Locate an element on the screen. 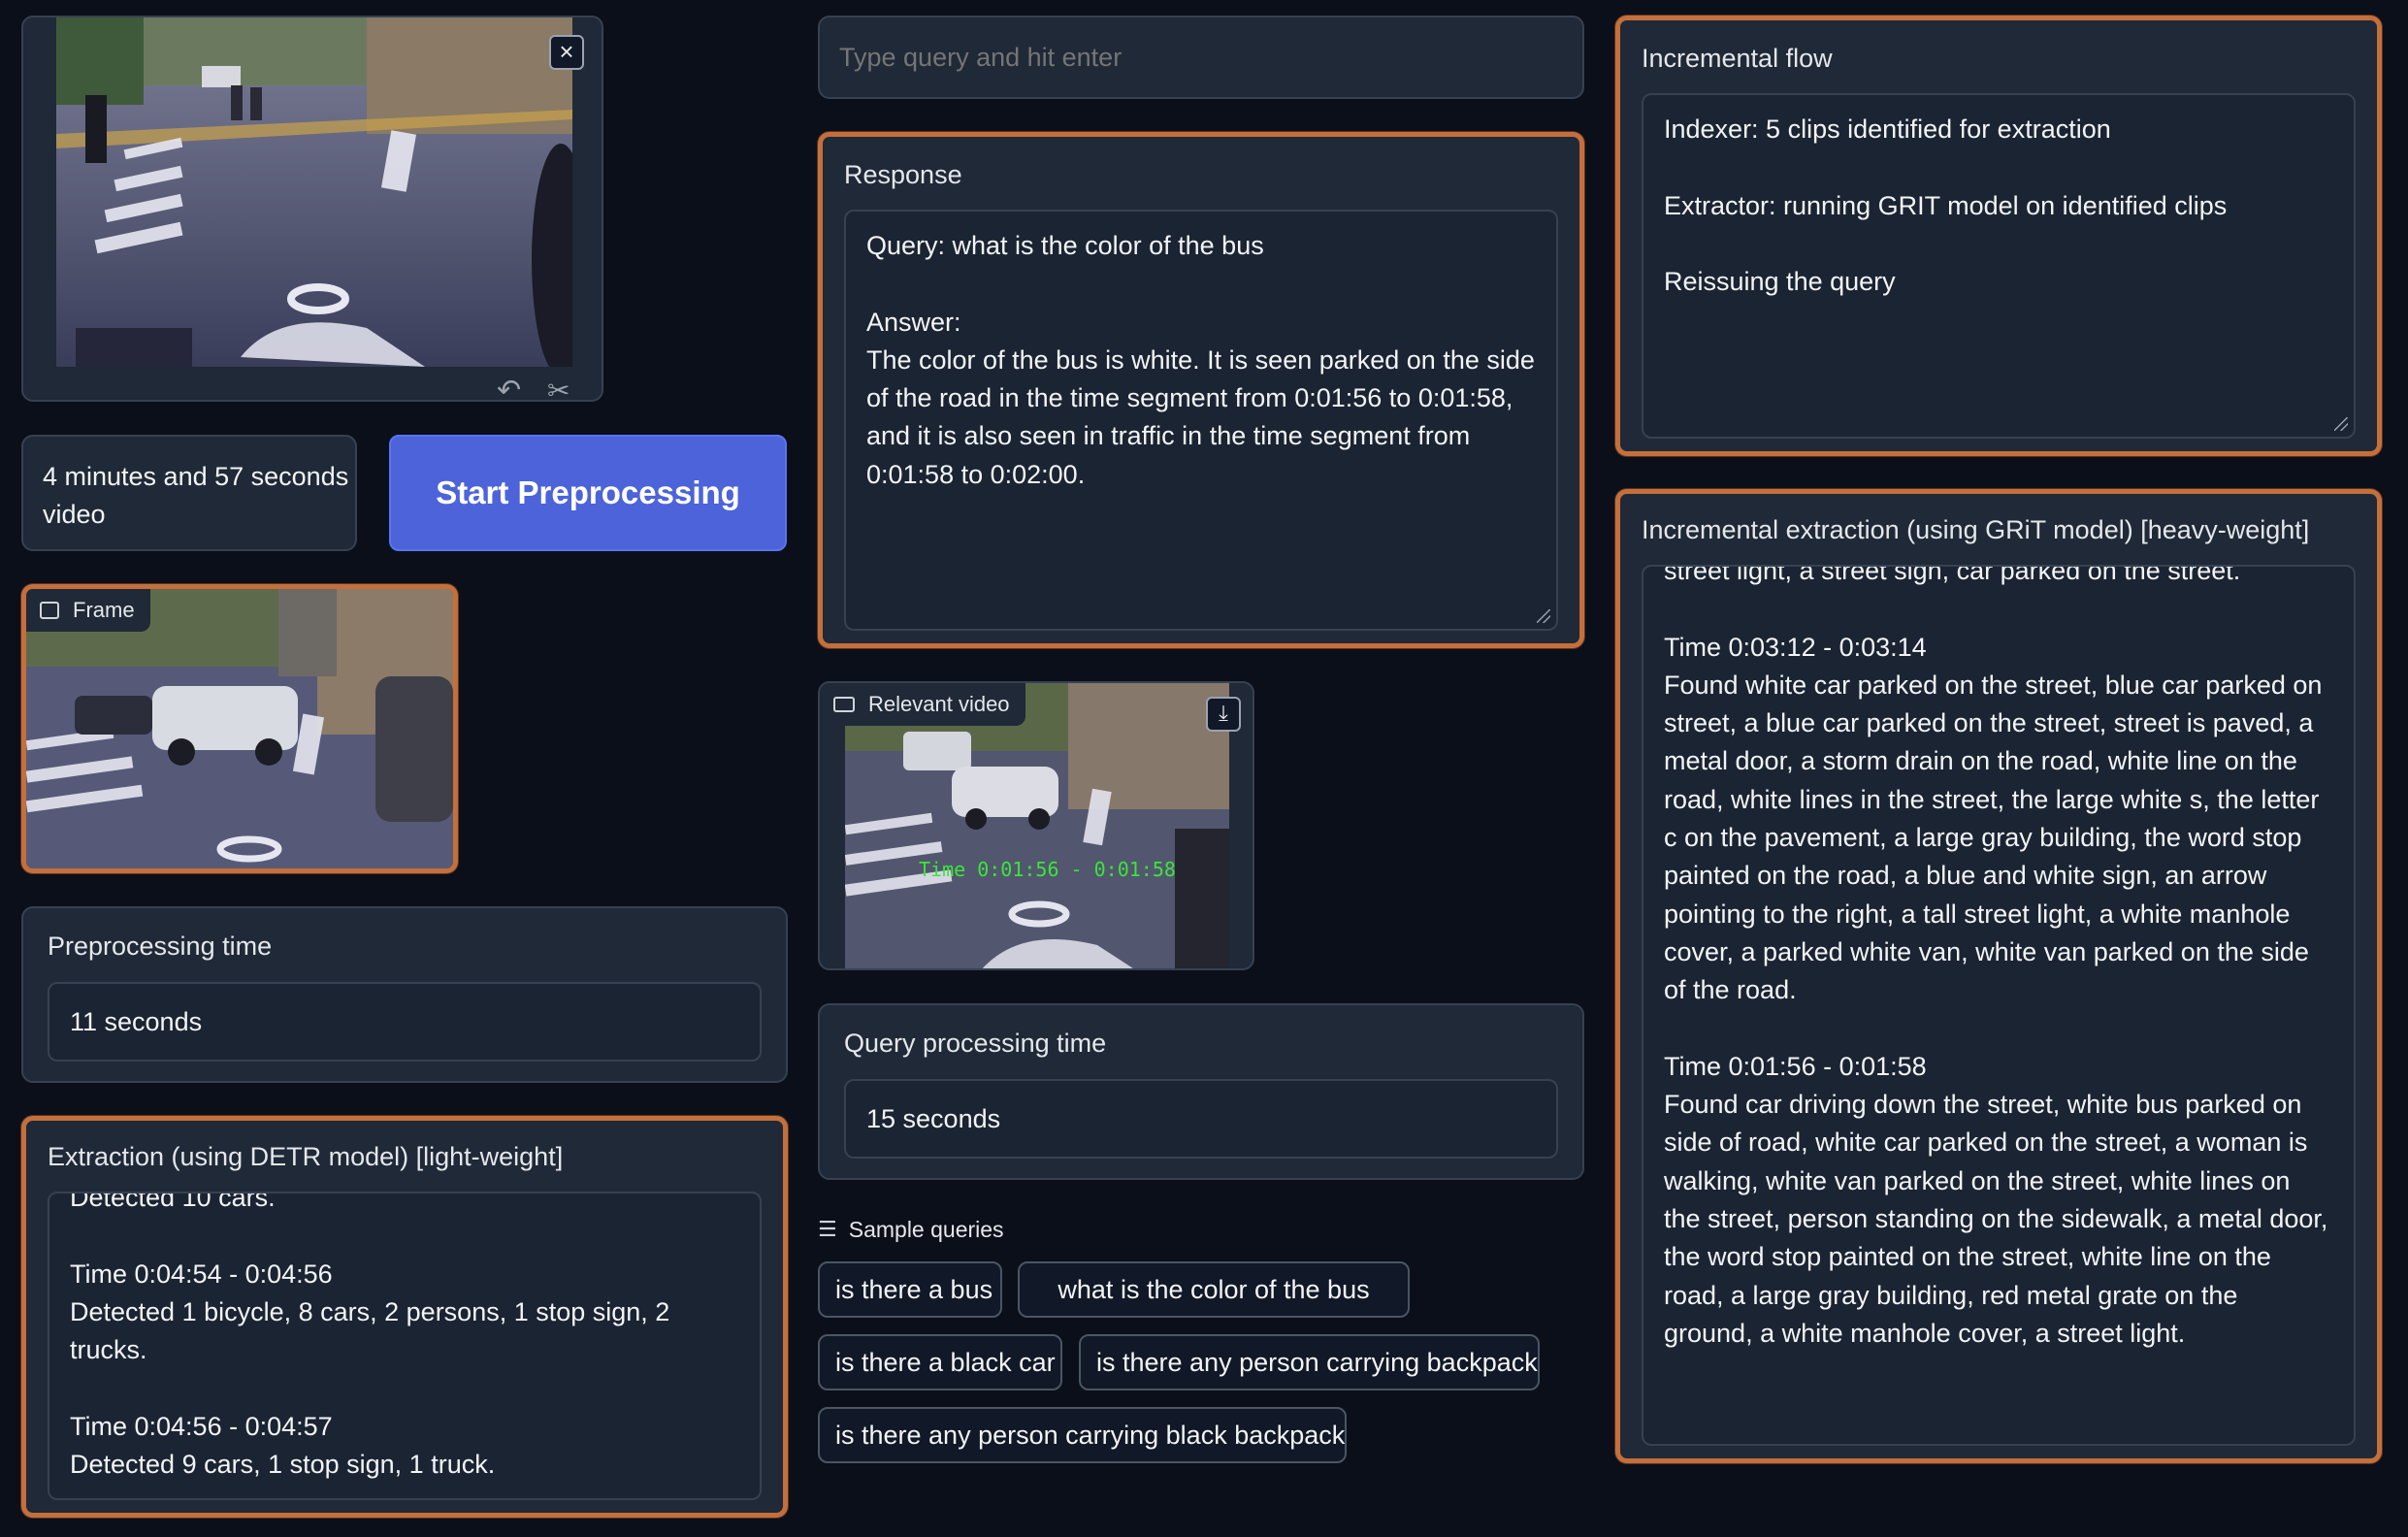 The width and height of the screenshot is (2408, 1537). query-input-panel is located at coordinates (1201, 57).